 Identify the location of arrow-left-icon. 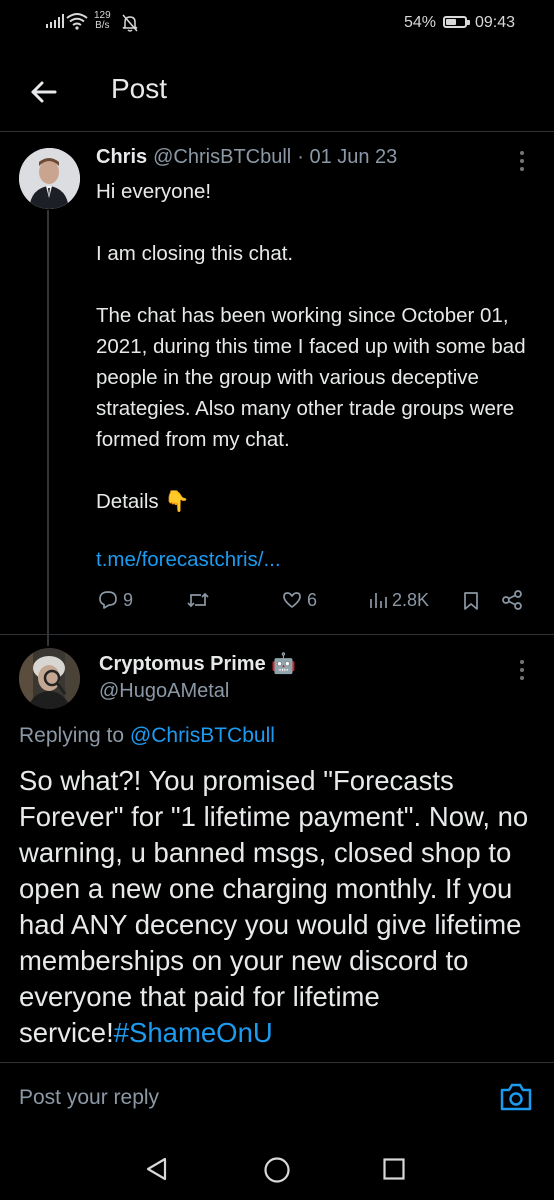
(44, 92).